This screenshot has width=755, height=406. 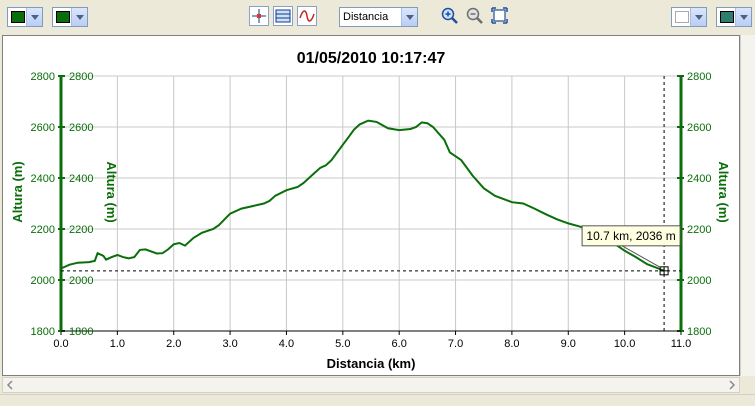 I want to click on crosshair-button, so click(x=259, y=16).